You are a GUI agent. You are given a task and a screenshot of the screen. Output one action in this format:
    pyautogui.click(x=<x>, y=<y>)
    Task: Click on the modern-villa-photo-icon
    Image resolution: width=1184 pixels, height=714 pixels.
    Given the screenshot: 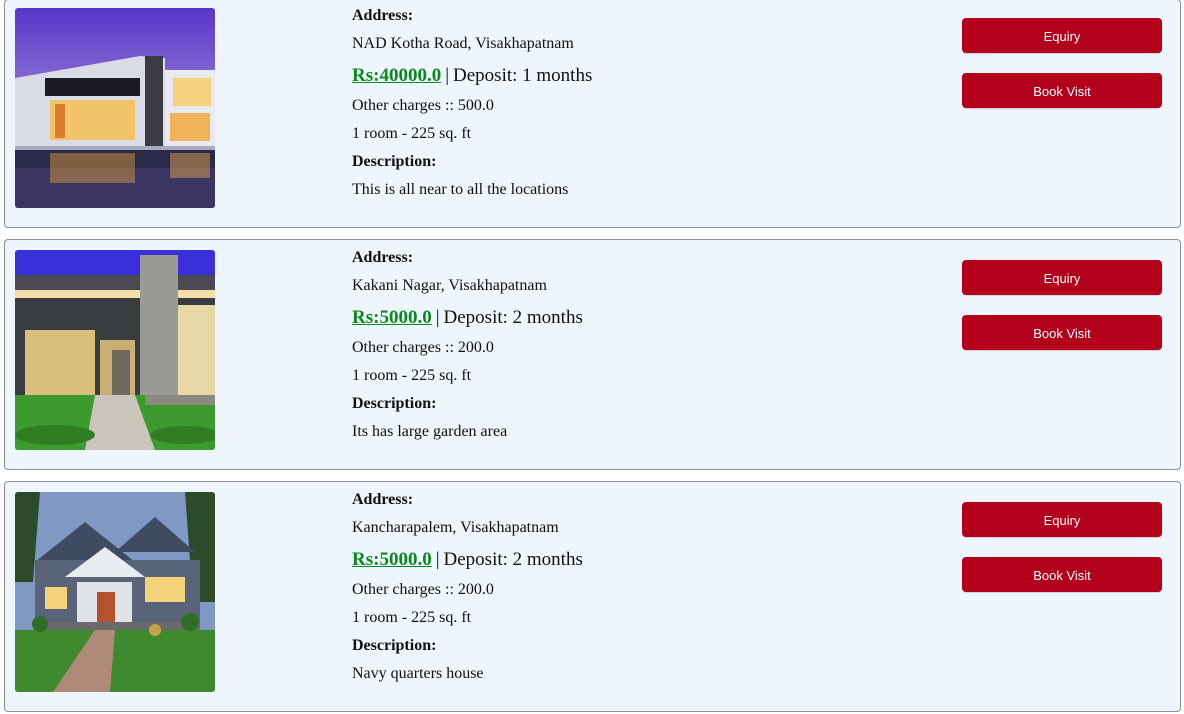 What is the action you would take?
    pyautogui.click(x=115, y=108)
    